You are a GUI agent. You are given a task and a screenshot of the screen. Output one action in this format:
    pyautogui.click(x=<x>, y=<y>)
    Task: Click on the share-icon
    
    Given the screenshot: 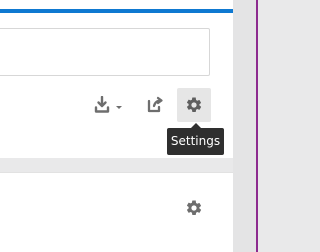 What is the action you would take?
    pyautogui.click(x=155, y=104)
    